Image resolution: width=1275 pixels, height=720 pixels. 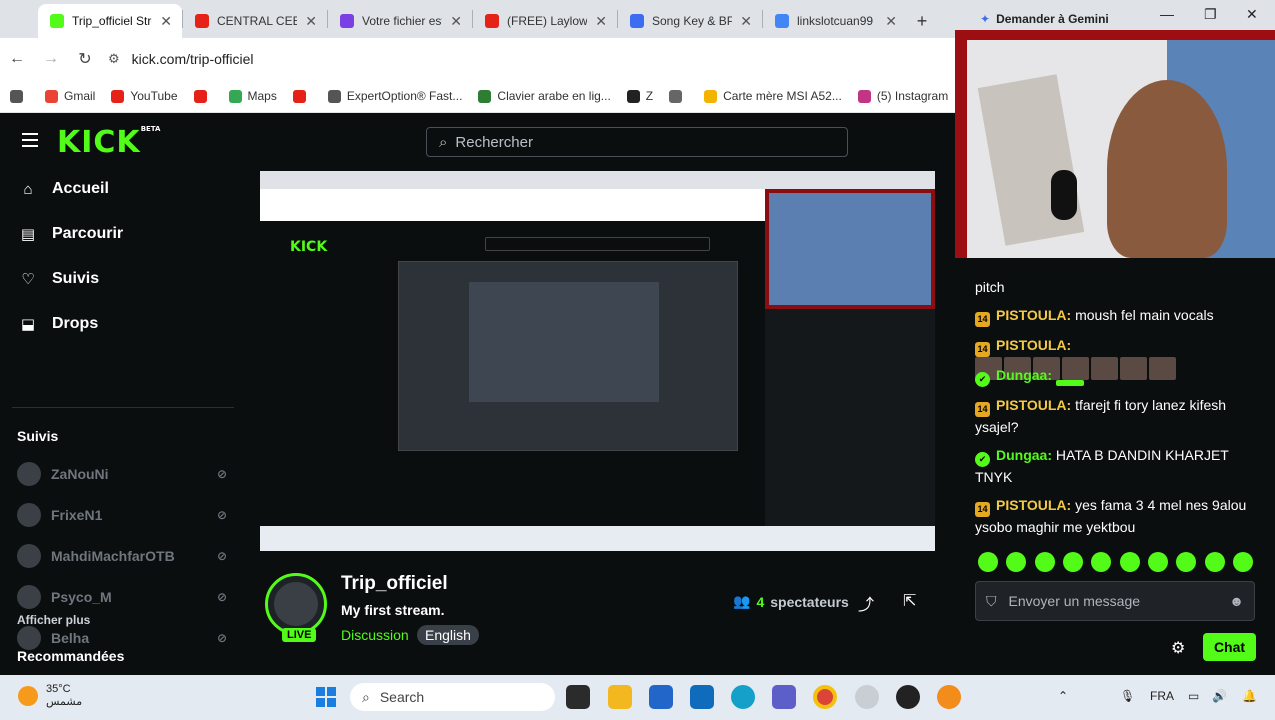 What do you see at coordinates (922, 21) in the screenshot?
I see `new-tab-button: +` at bounding box center [922, 21].